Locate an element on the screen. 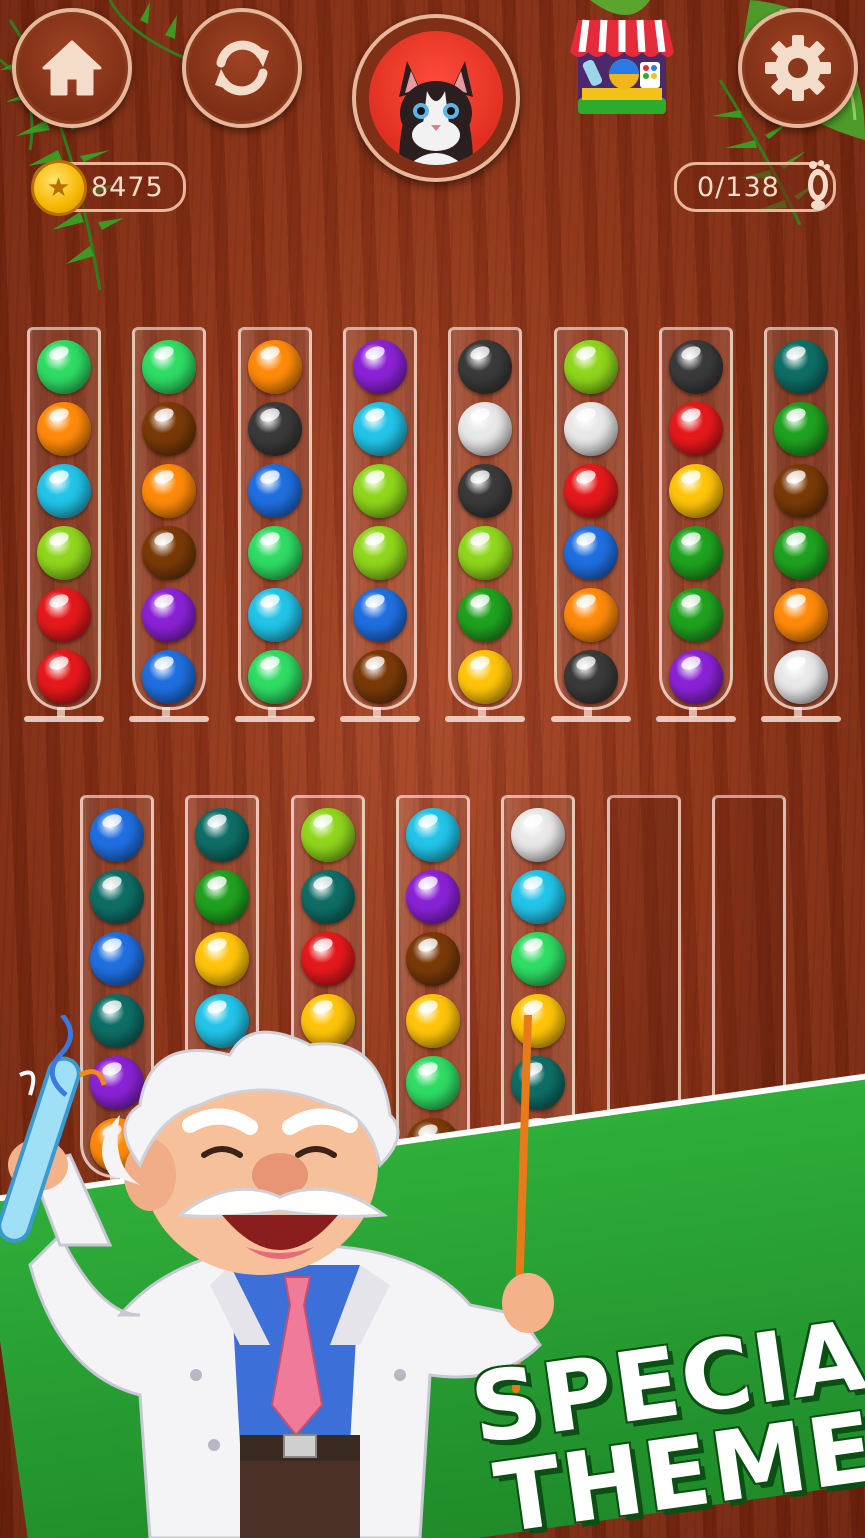  coin-value: 8475 is located at coordinates (127, 187).